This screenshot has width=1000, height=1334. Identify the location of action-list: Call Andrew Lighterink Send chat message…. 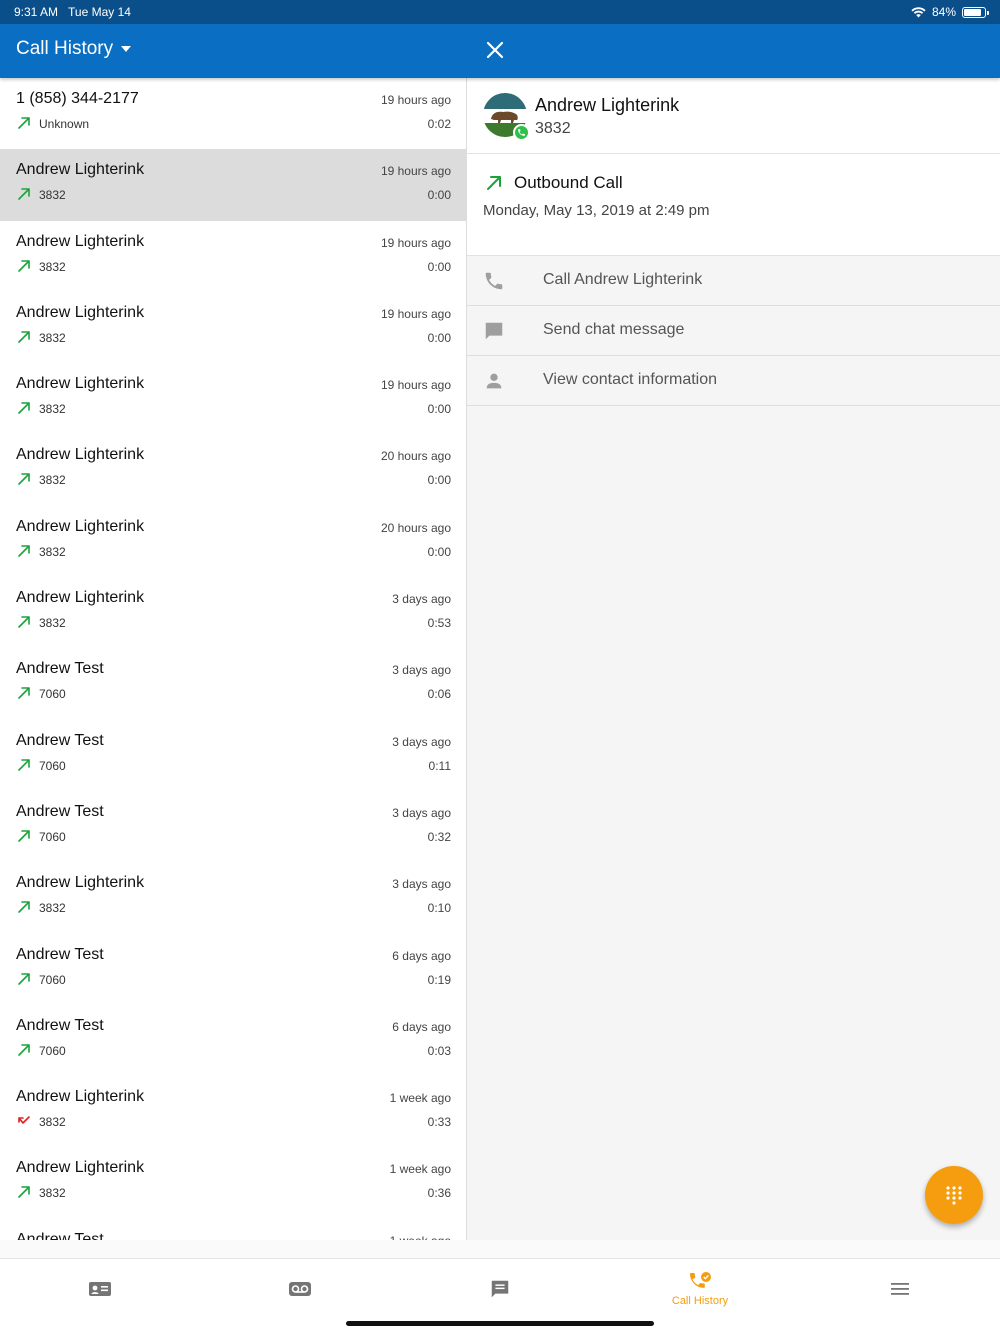
(733, 331).